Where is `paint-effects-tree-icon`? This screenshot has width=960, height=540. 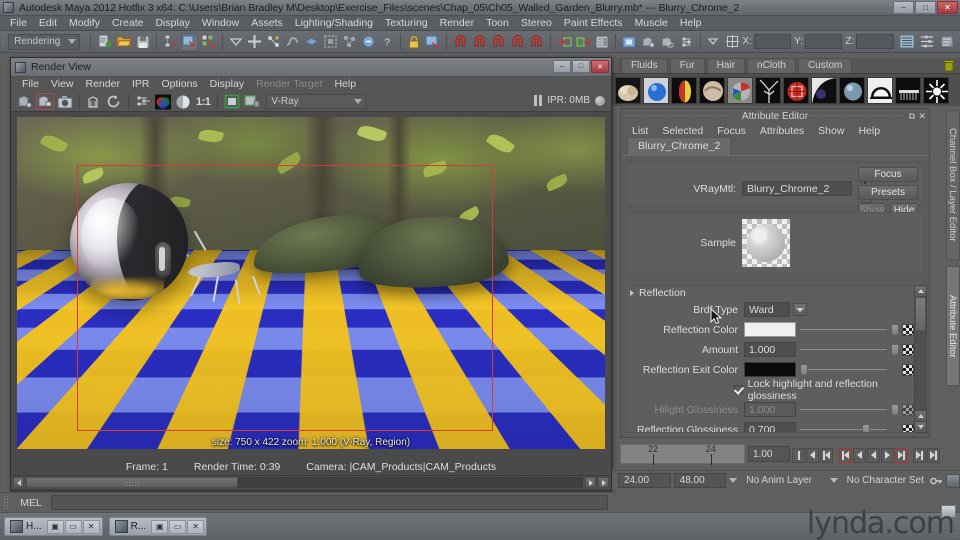
paint-effects-tree-icon is located at coordinates (768, 90).